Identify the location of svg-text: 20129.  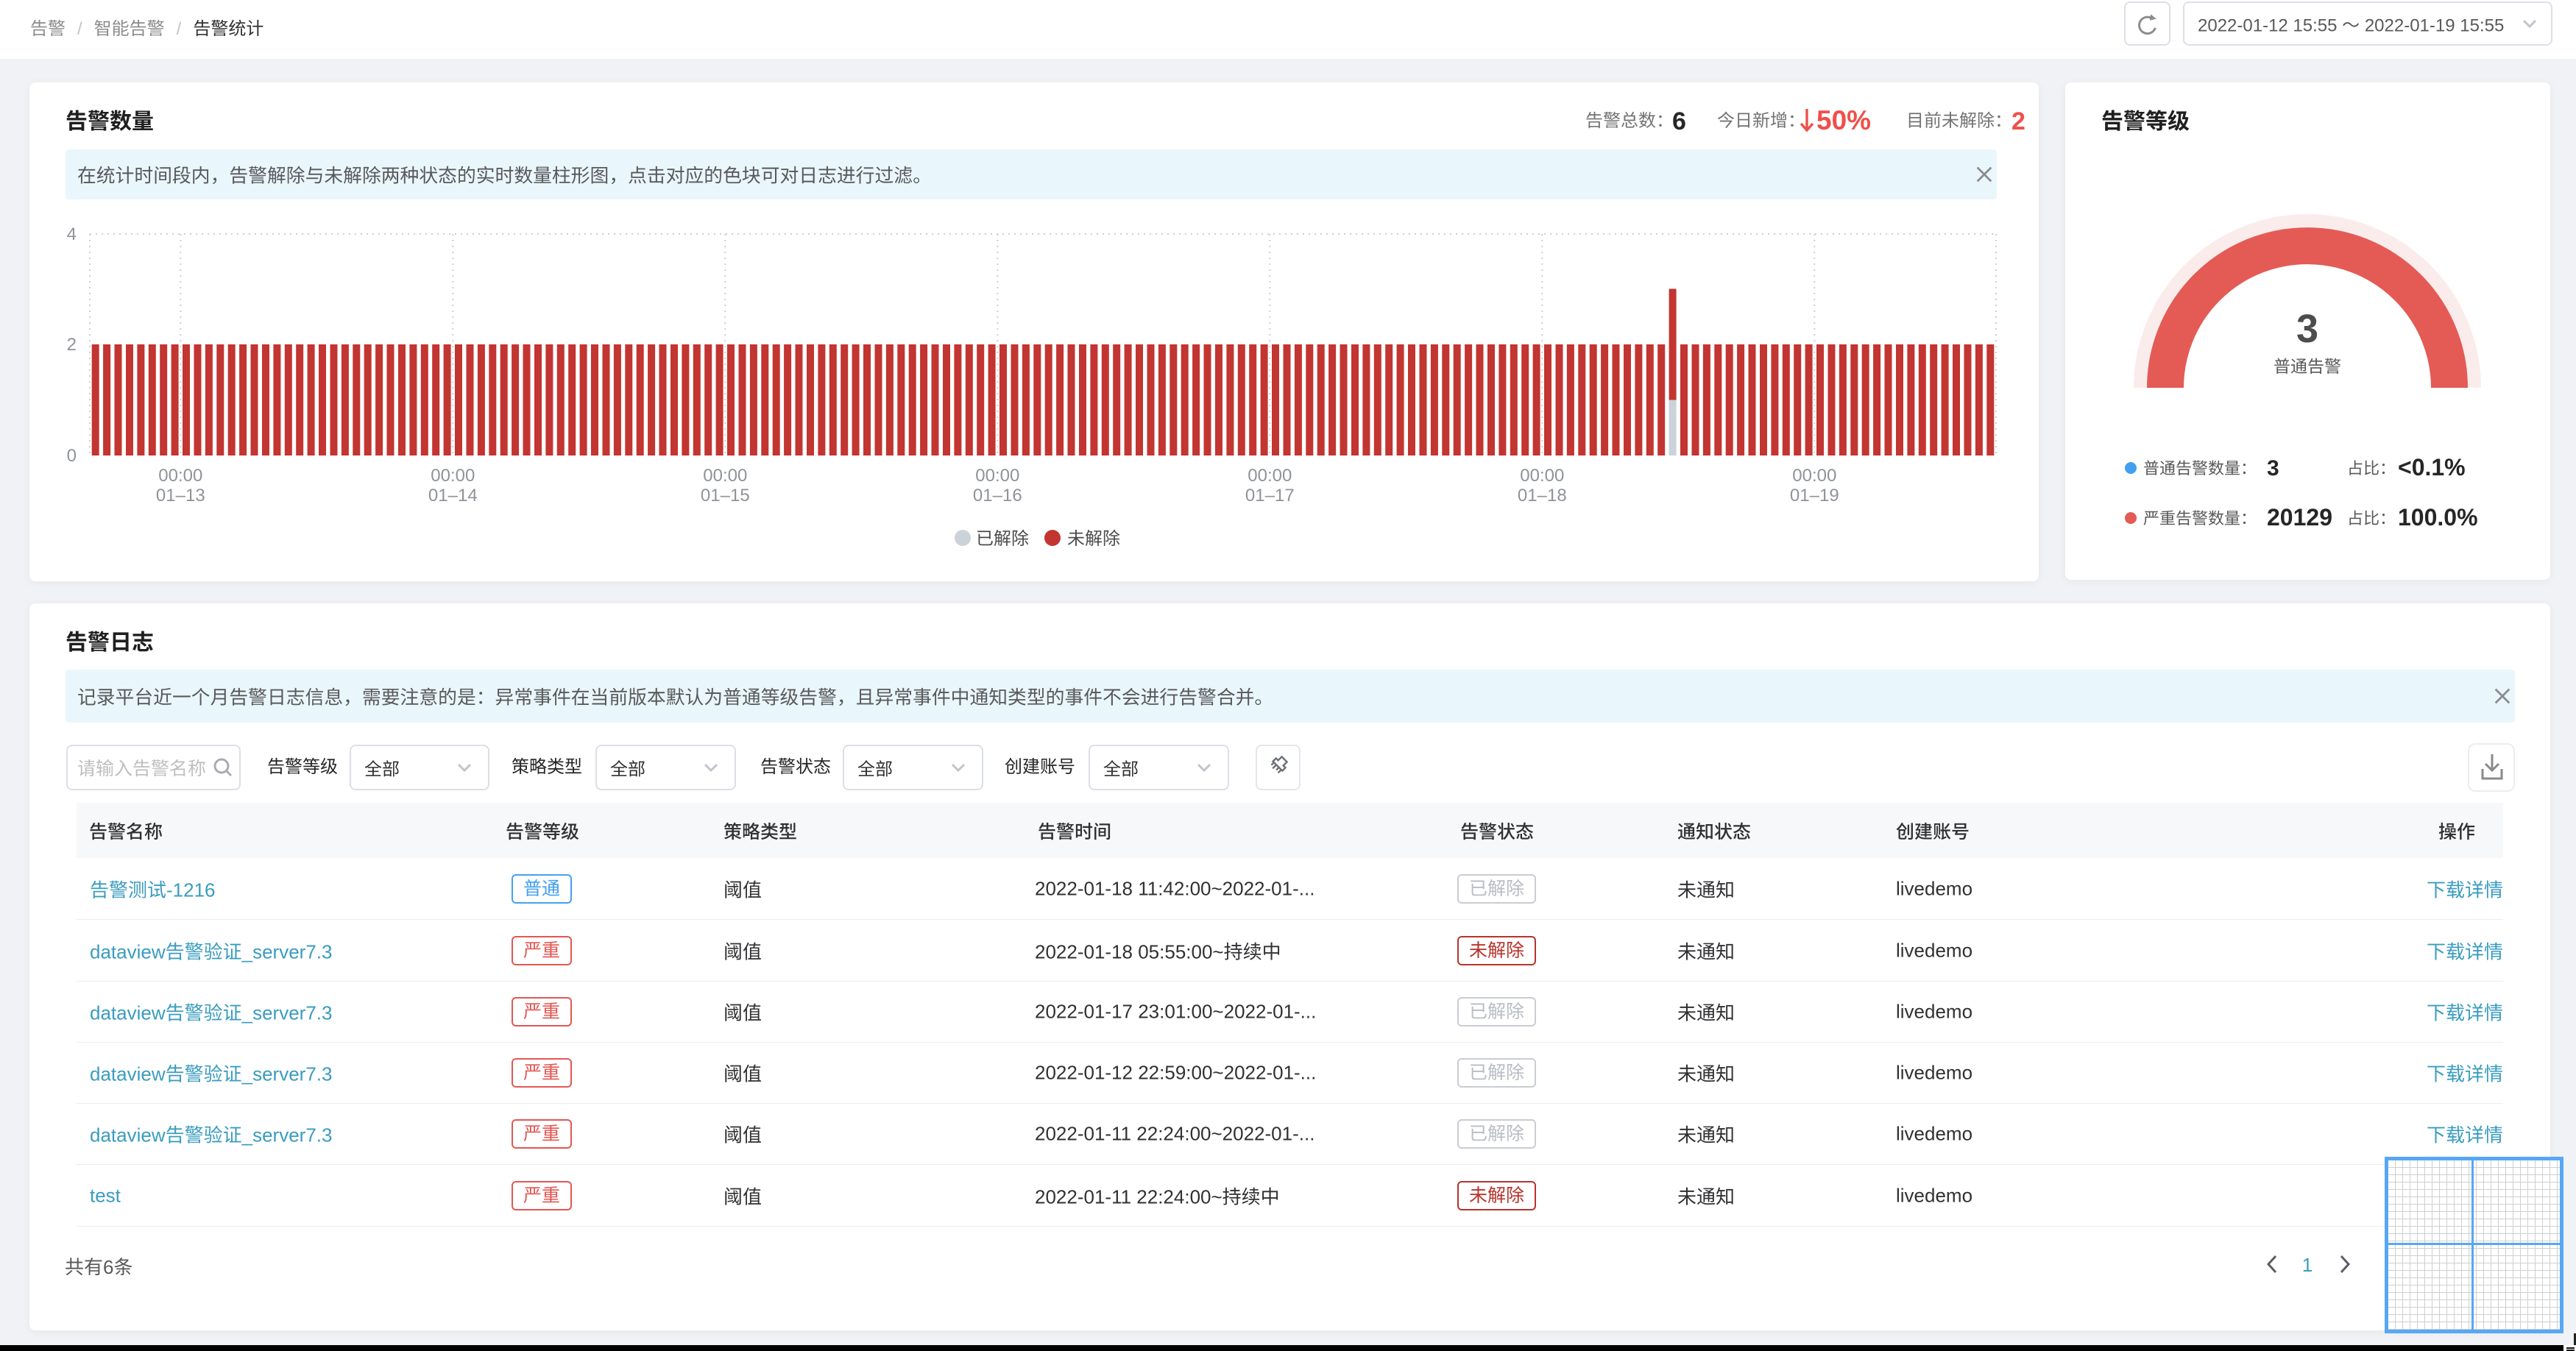
(2299, 517).